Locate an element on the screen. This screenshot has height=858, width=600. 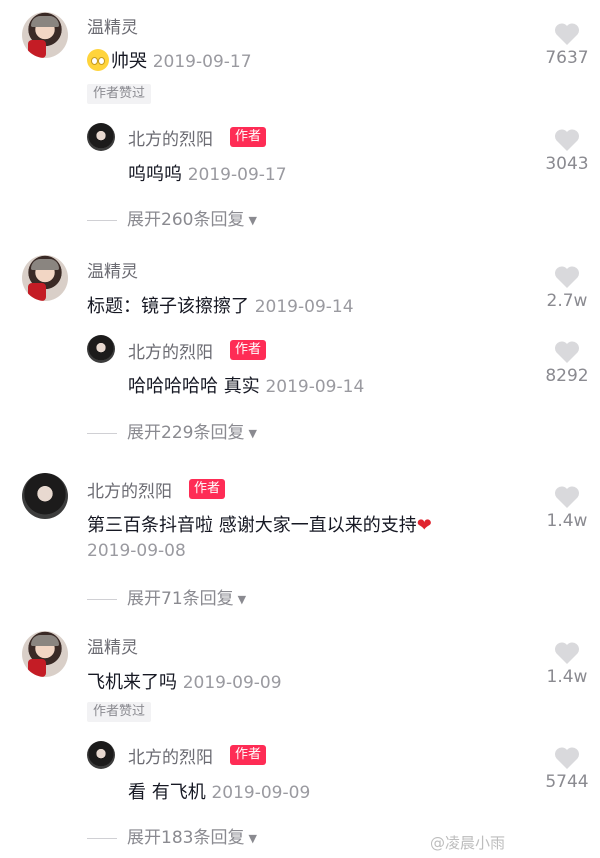
comment-text-content: 标题：镜子该擦擦了 is located at coordinates (168, 306).